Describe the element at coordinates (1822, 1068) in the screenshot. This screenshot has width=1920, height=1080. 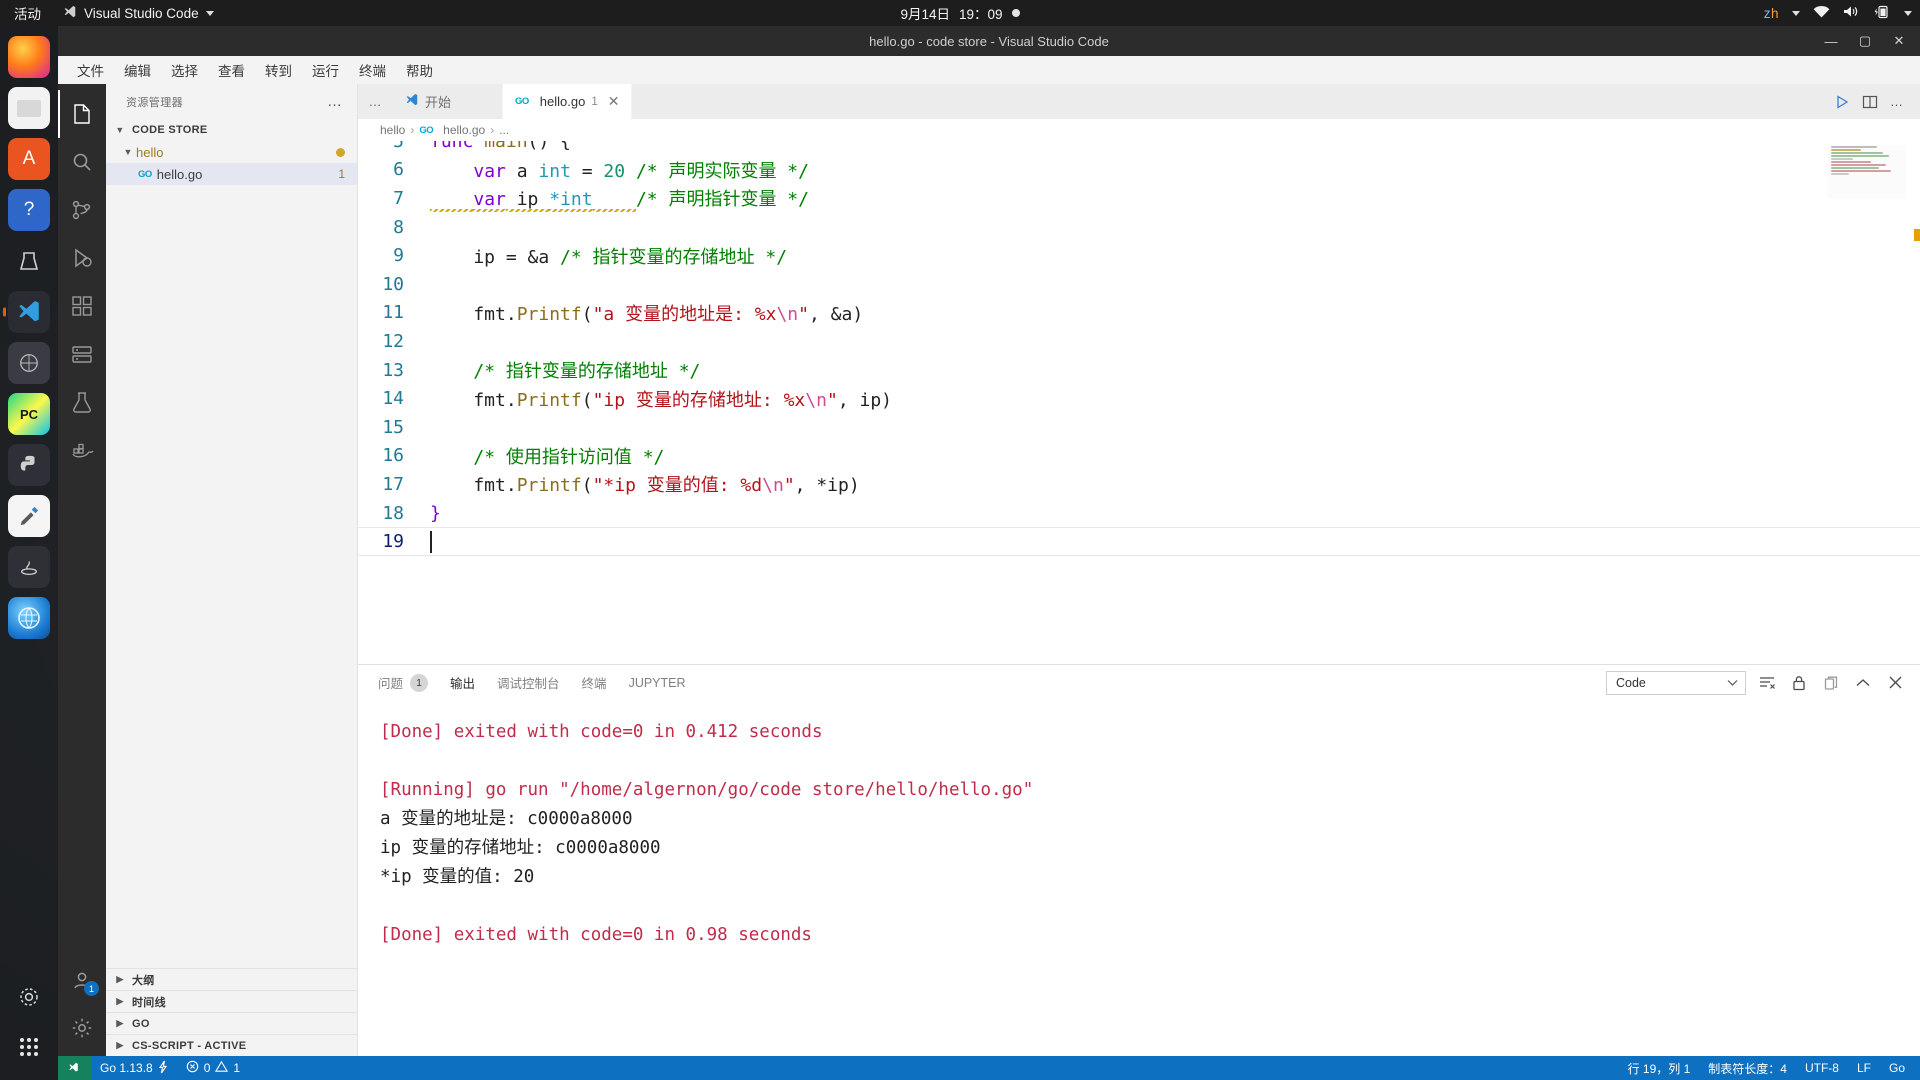
I see `status-encoding: UTF-8` at that location.